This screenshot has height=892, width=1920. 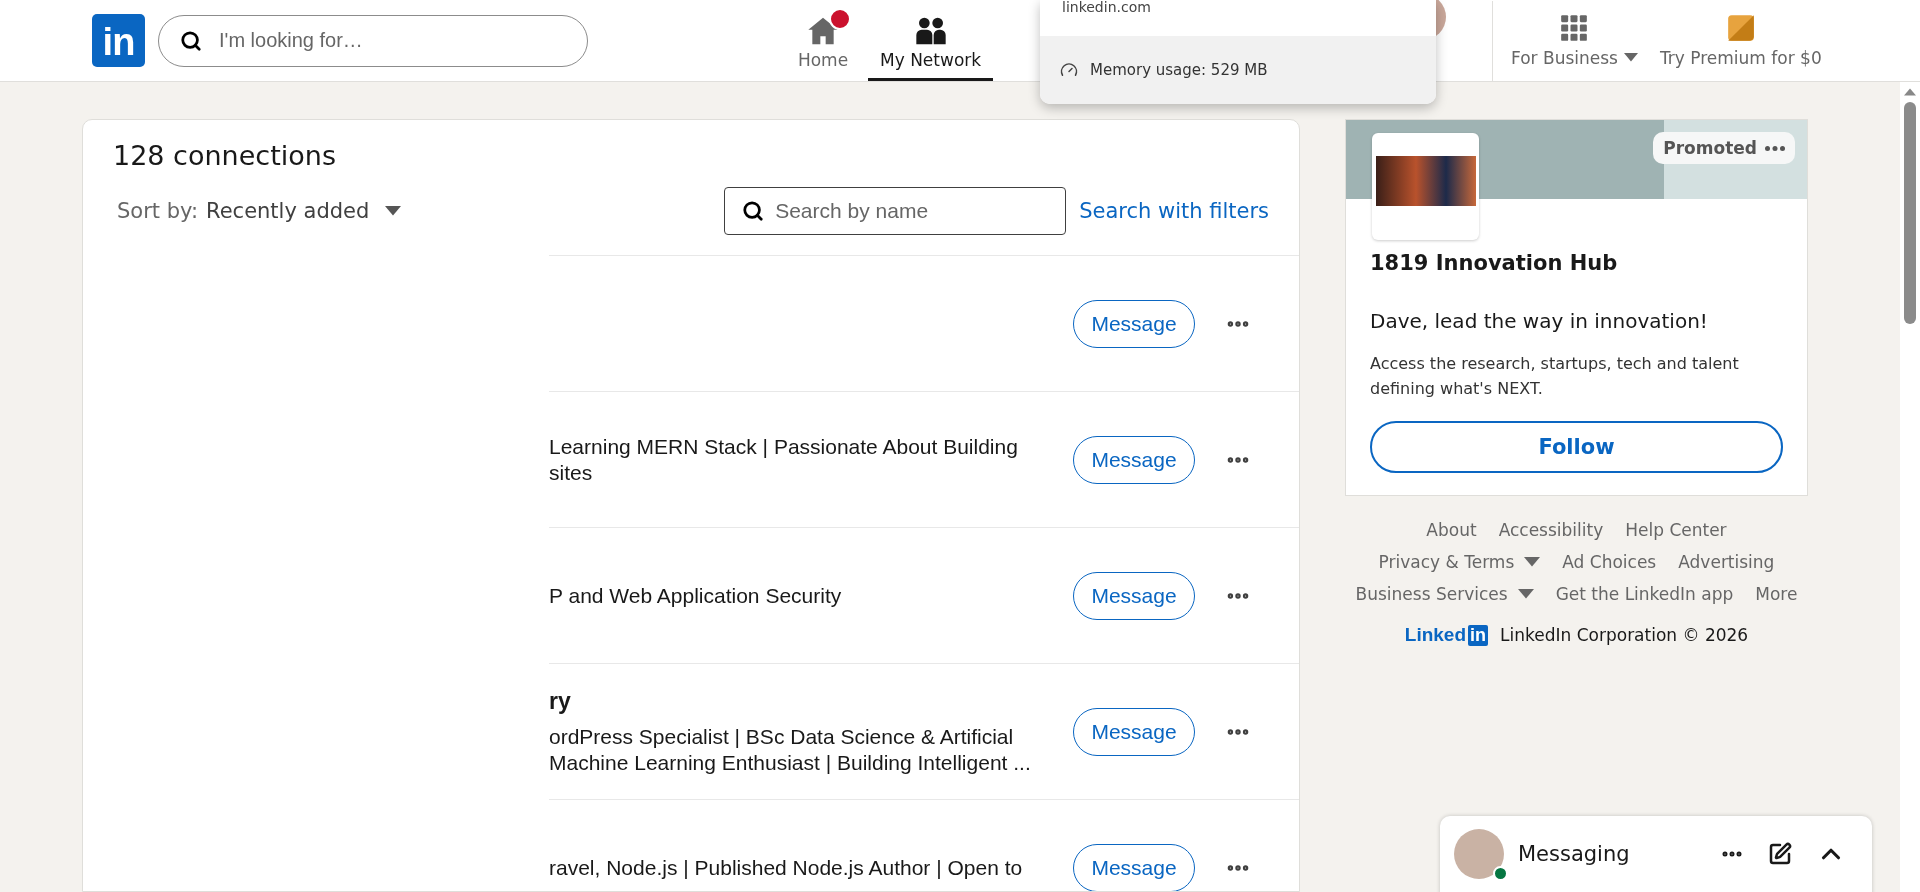 What do you see at coordinates (695, 595) in the screenshot?
I see `connection-headline: P and Web Application Security` at bounding box center [695, 595].